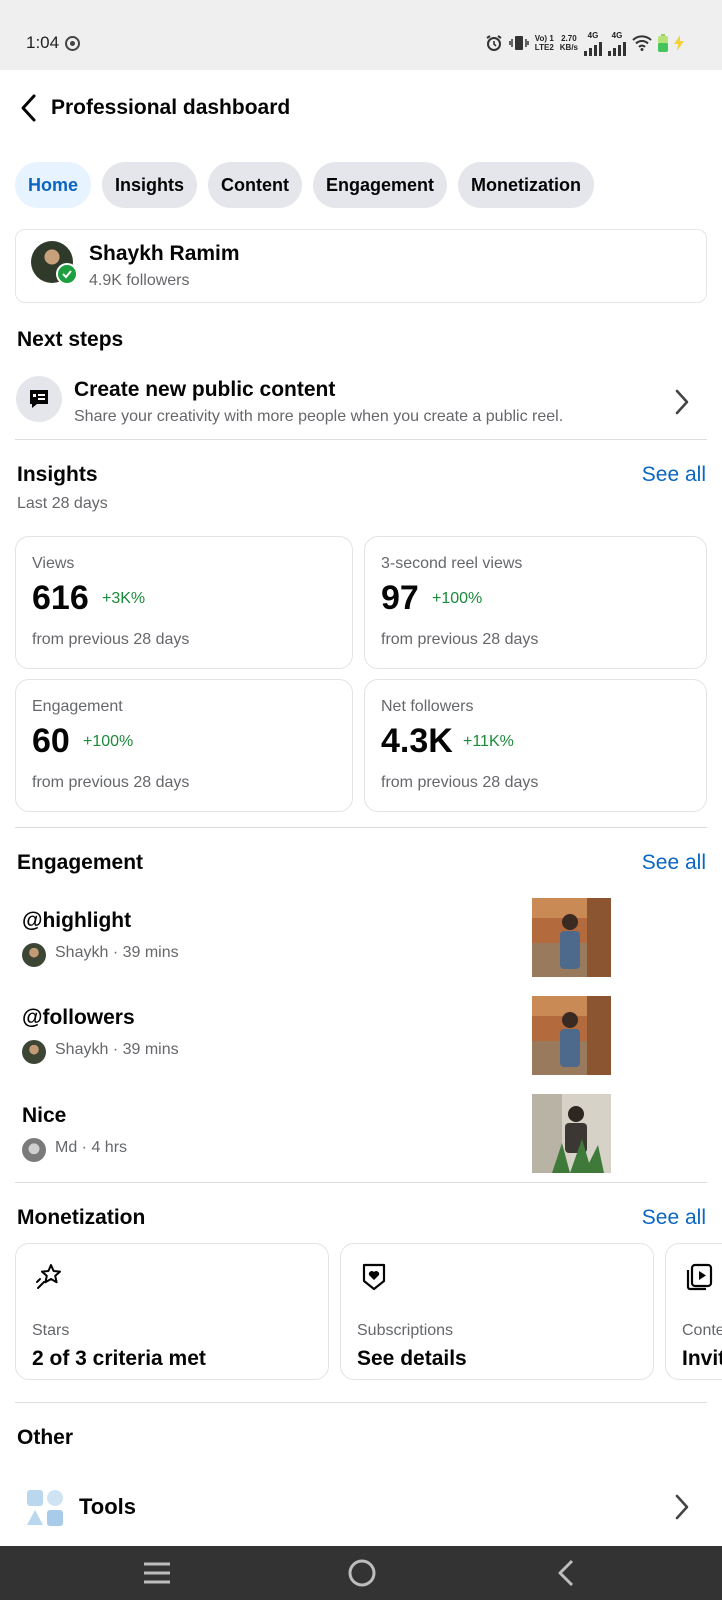 The width and height of the screenshot is (722, 1600). I want to click on sim2-signal: 4G, so click(617, 43).